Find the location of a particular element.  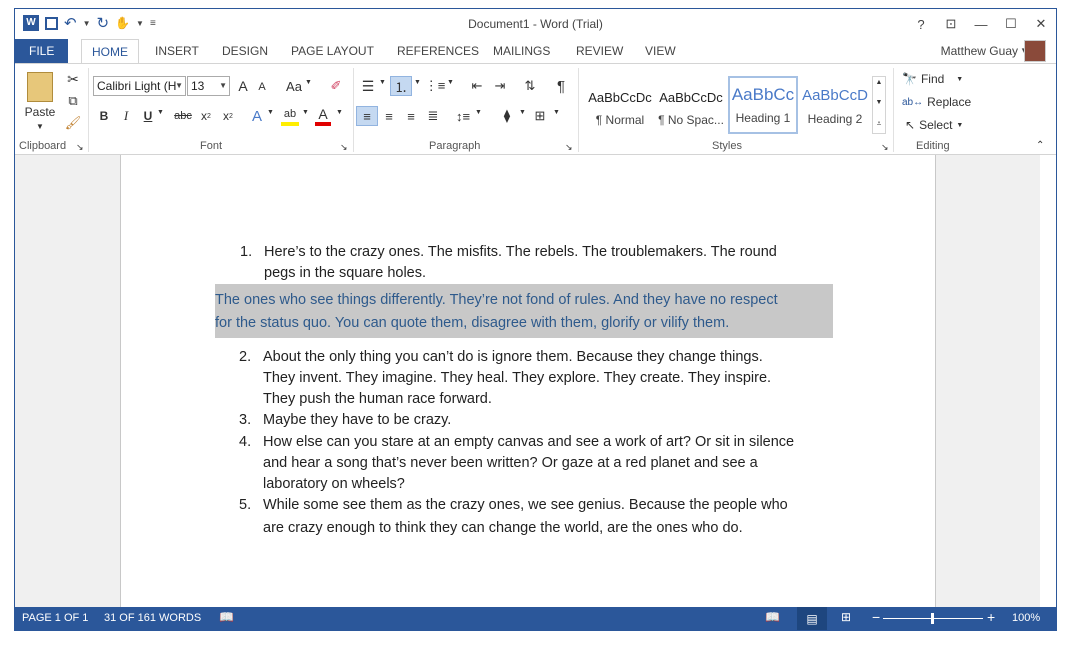

bullets-icon: ☰ is located at coordinates (368, 86).